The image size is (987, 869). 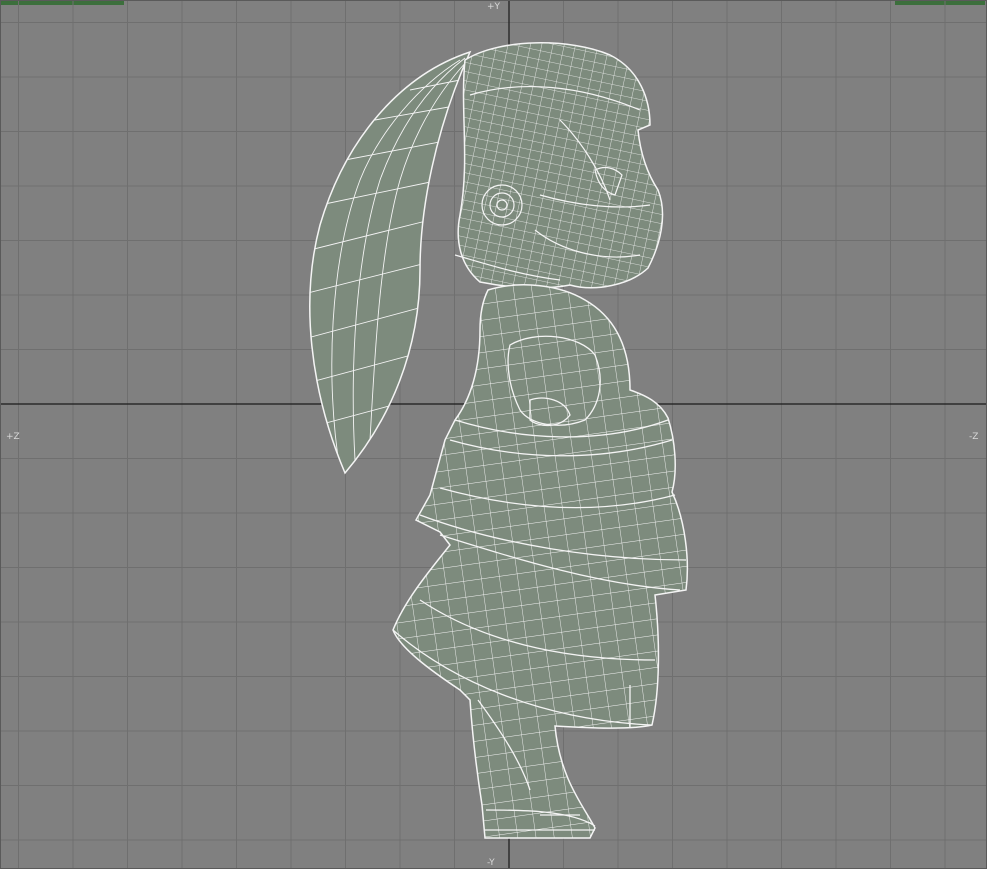 What do you see at coordinates (560, 165) in the screenshot?
I see `head-mesh` at bounding box center [560, 165].